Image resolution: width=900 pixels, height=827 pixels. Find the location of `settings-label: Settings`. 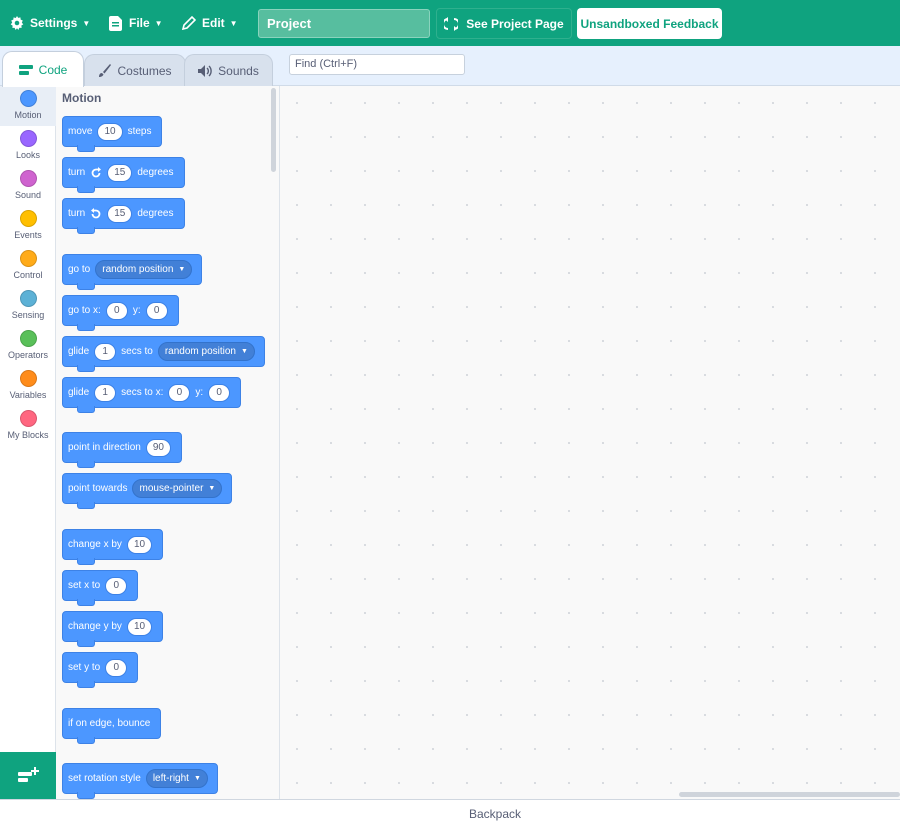

settings-label: Settings is located at coordinates (54, 23).